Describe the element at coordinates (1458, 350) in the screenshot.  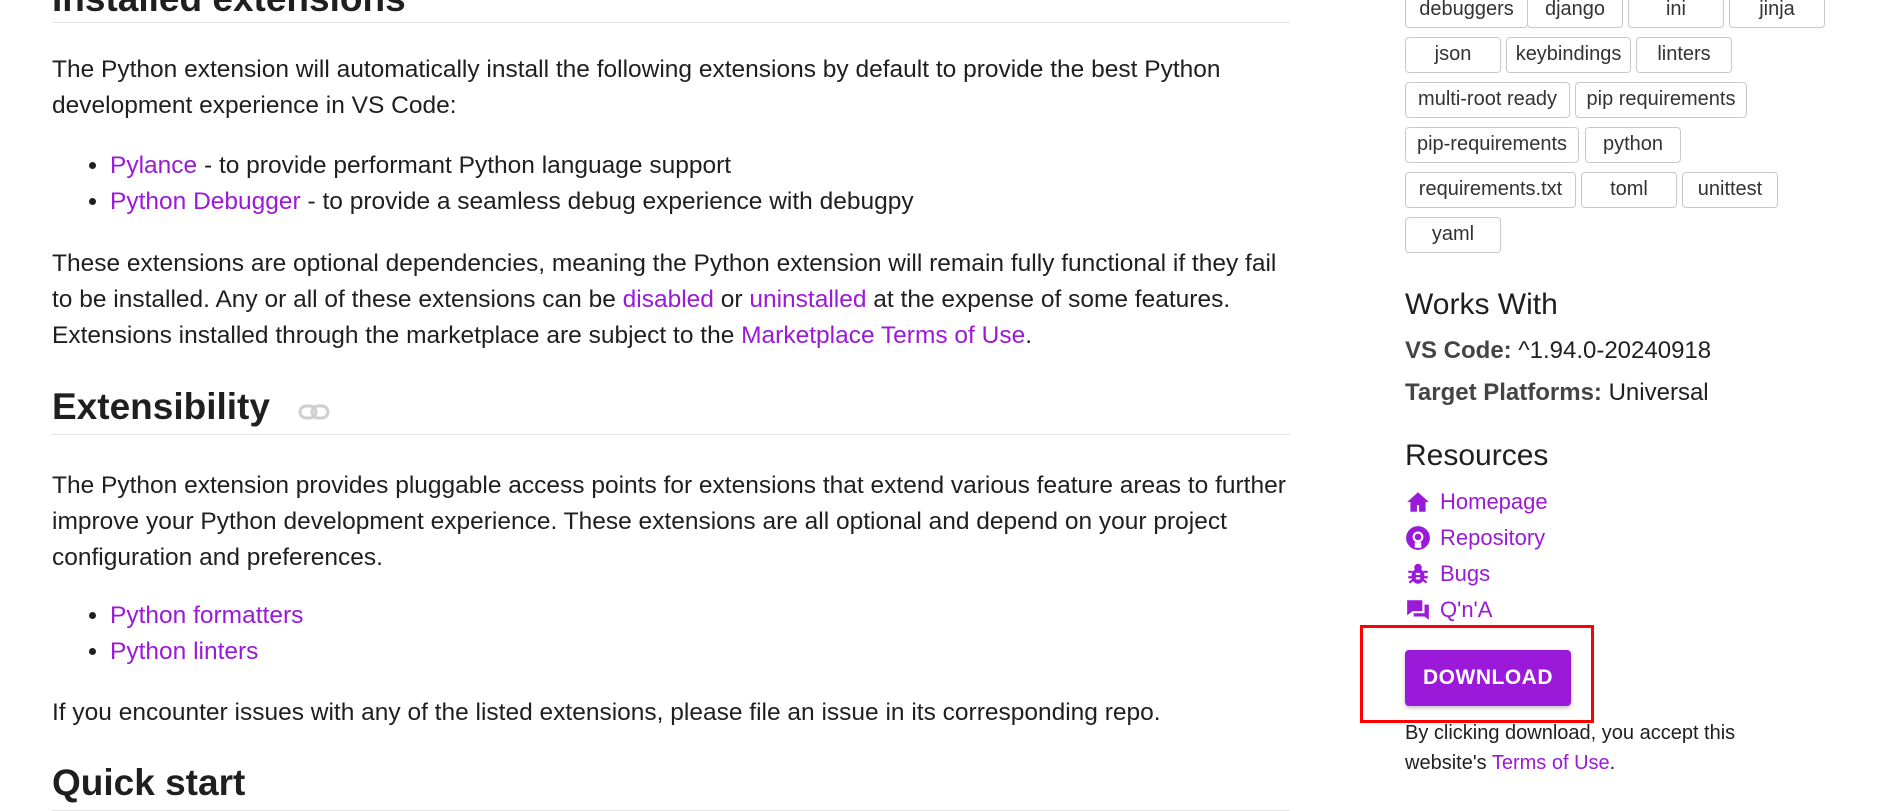
I see `vscode-label: VS Code:` at that location.